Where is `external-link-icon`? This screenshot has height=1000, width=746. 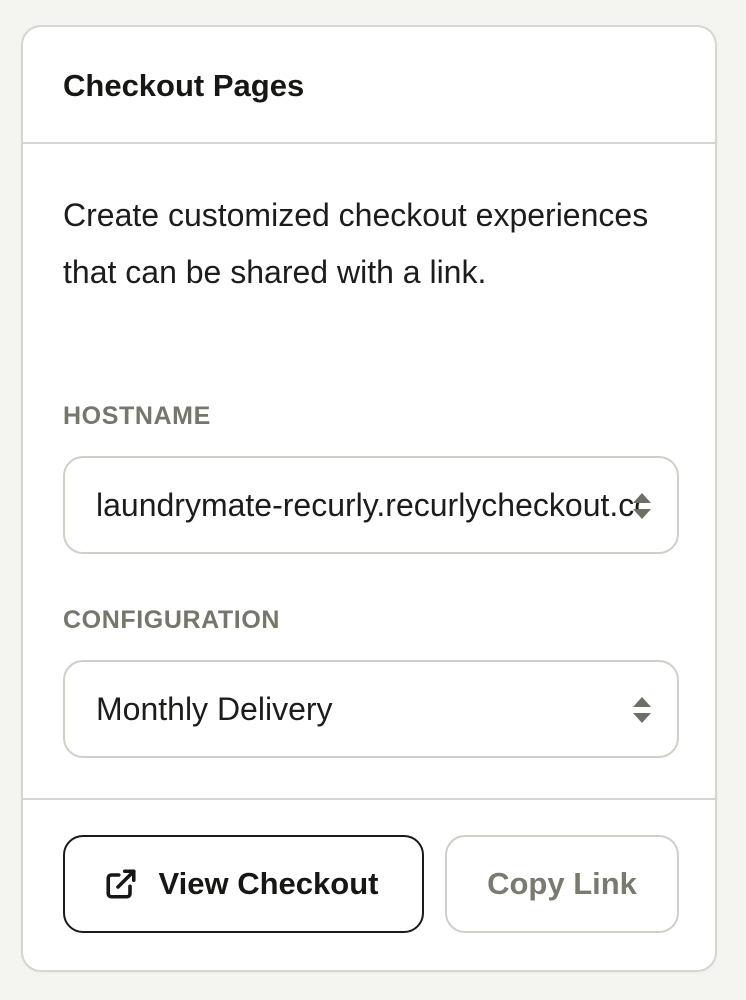
external-link-icon is located at coordinates (120, 884).